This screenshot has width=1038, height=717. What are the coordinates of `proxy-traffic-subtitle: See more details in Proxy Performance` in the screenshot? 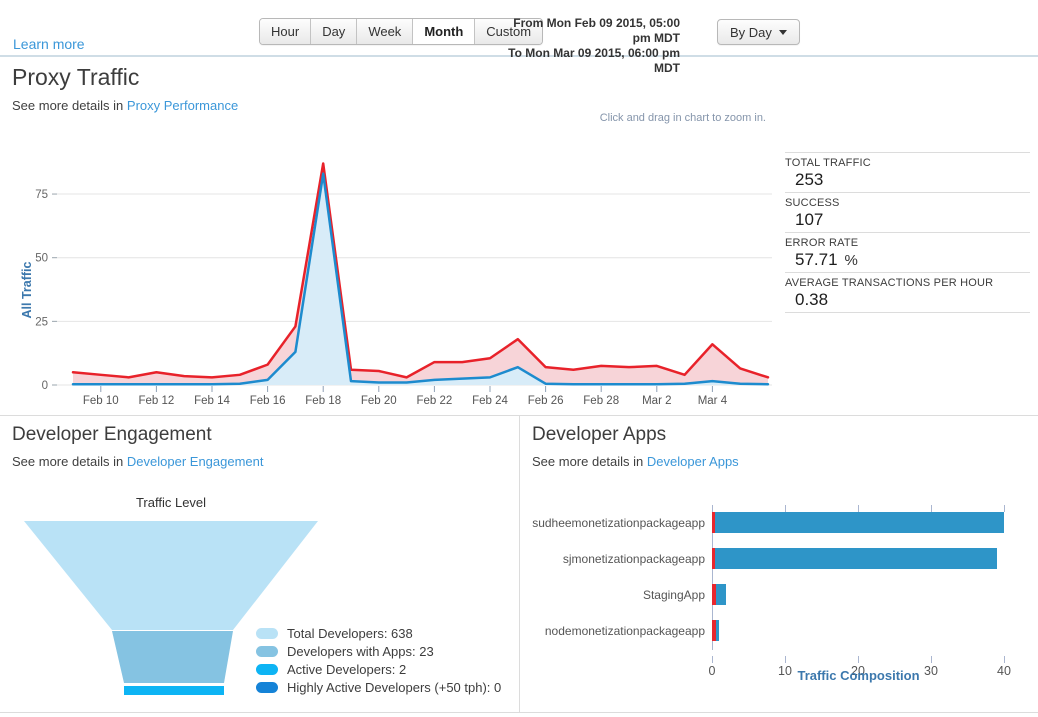 It's located at (125, 105).